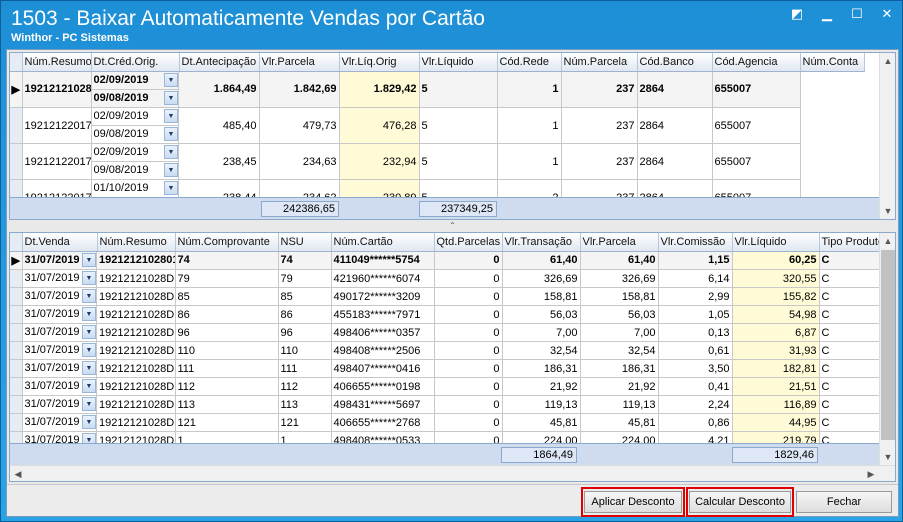  I want to click on column-header: Vlr.Líq.Orig, so click(379, 62).